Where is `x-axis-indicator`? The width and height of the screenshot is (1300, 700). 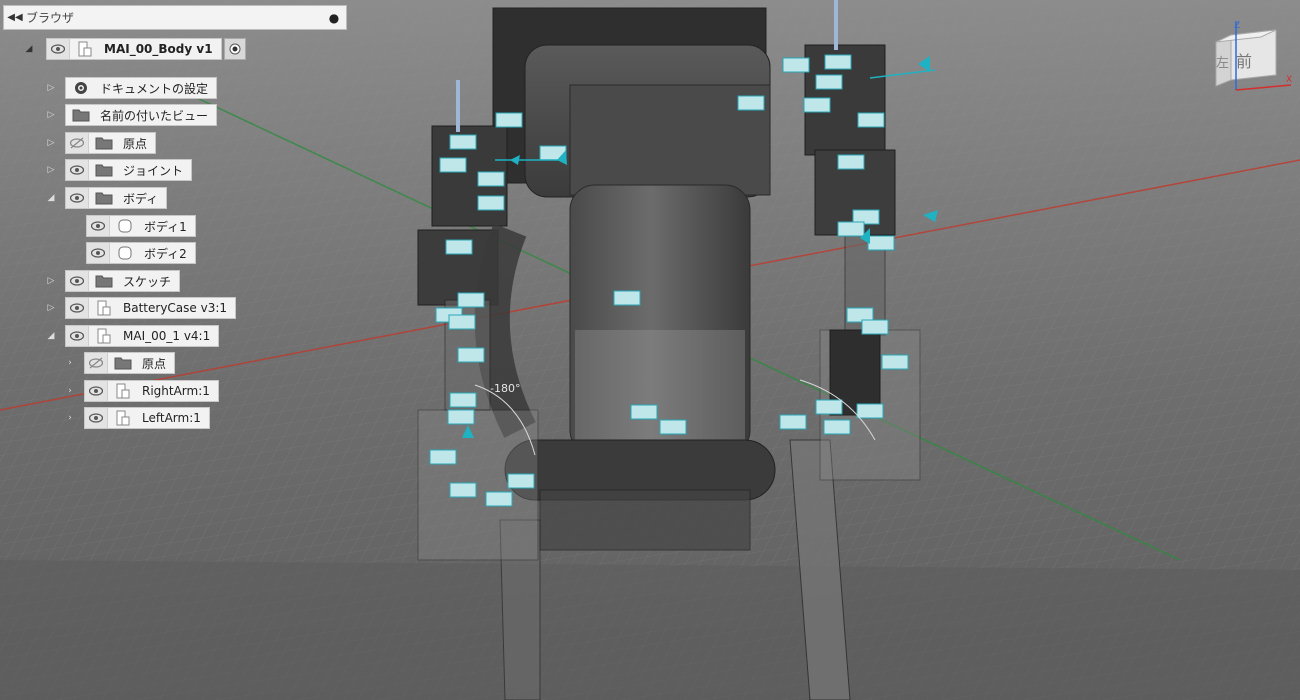 x-axis-indicator is located at coordinates (1263, 87).